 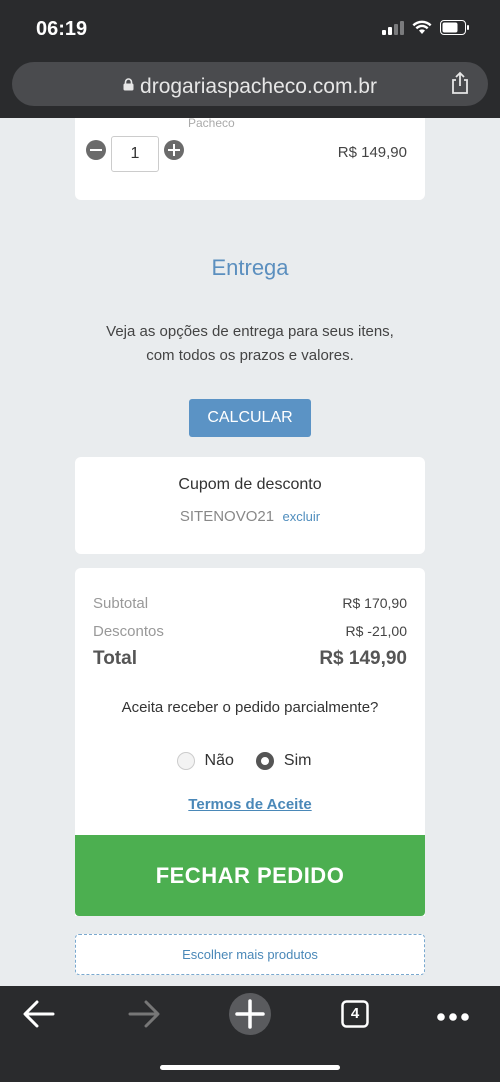 What do you see at coordinates (250, 603) in the screenshot?
I see `subtotal-row: Subtotal R$ 170,90` at bounding box center [250, 603].